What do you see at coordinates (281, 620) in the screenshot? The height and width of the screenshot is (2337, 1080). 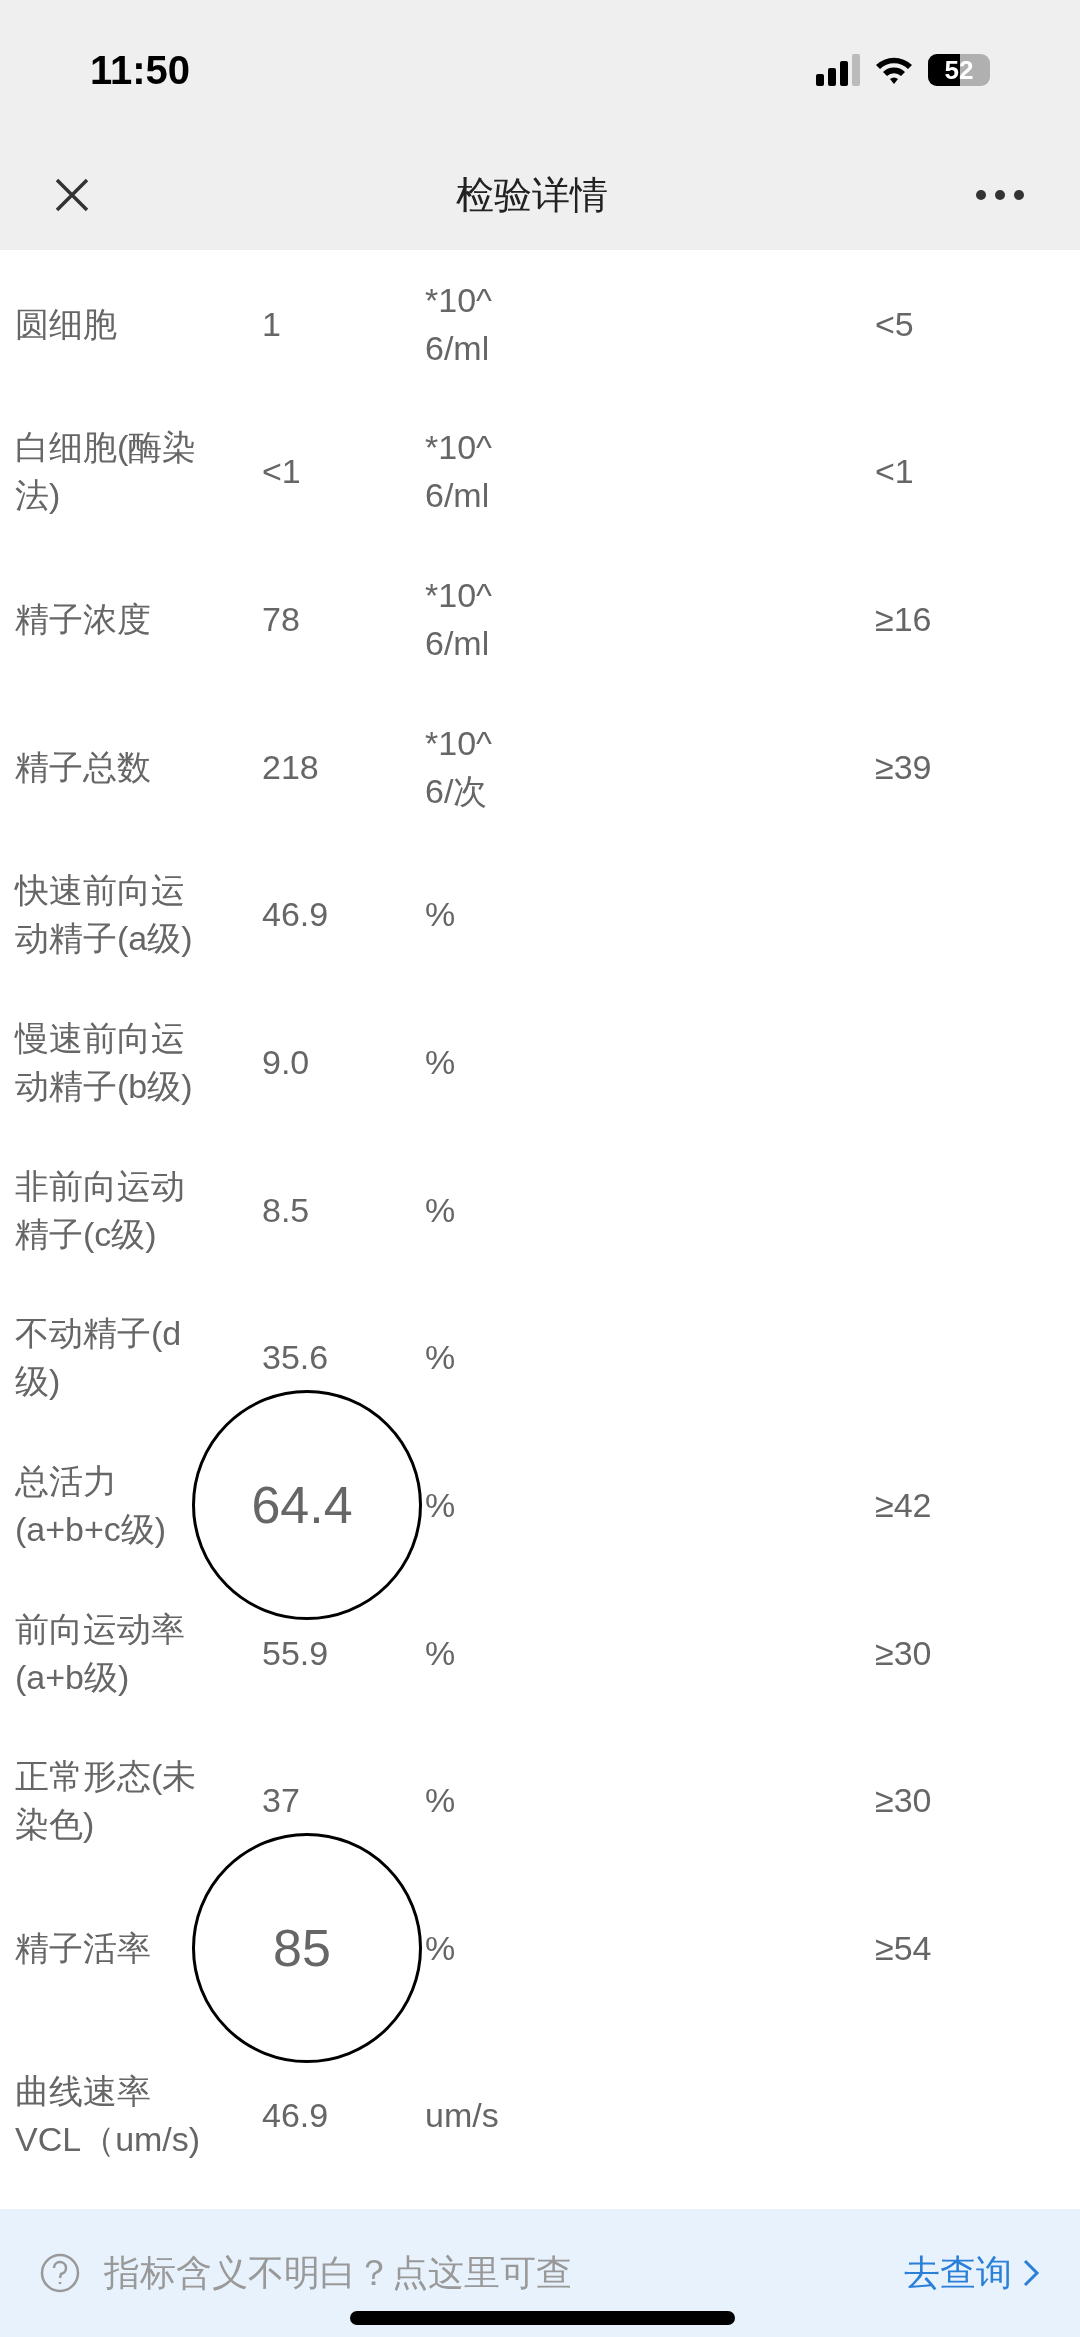 I see `item-value: 78` at bounding box center [281, 620].